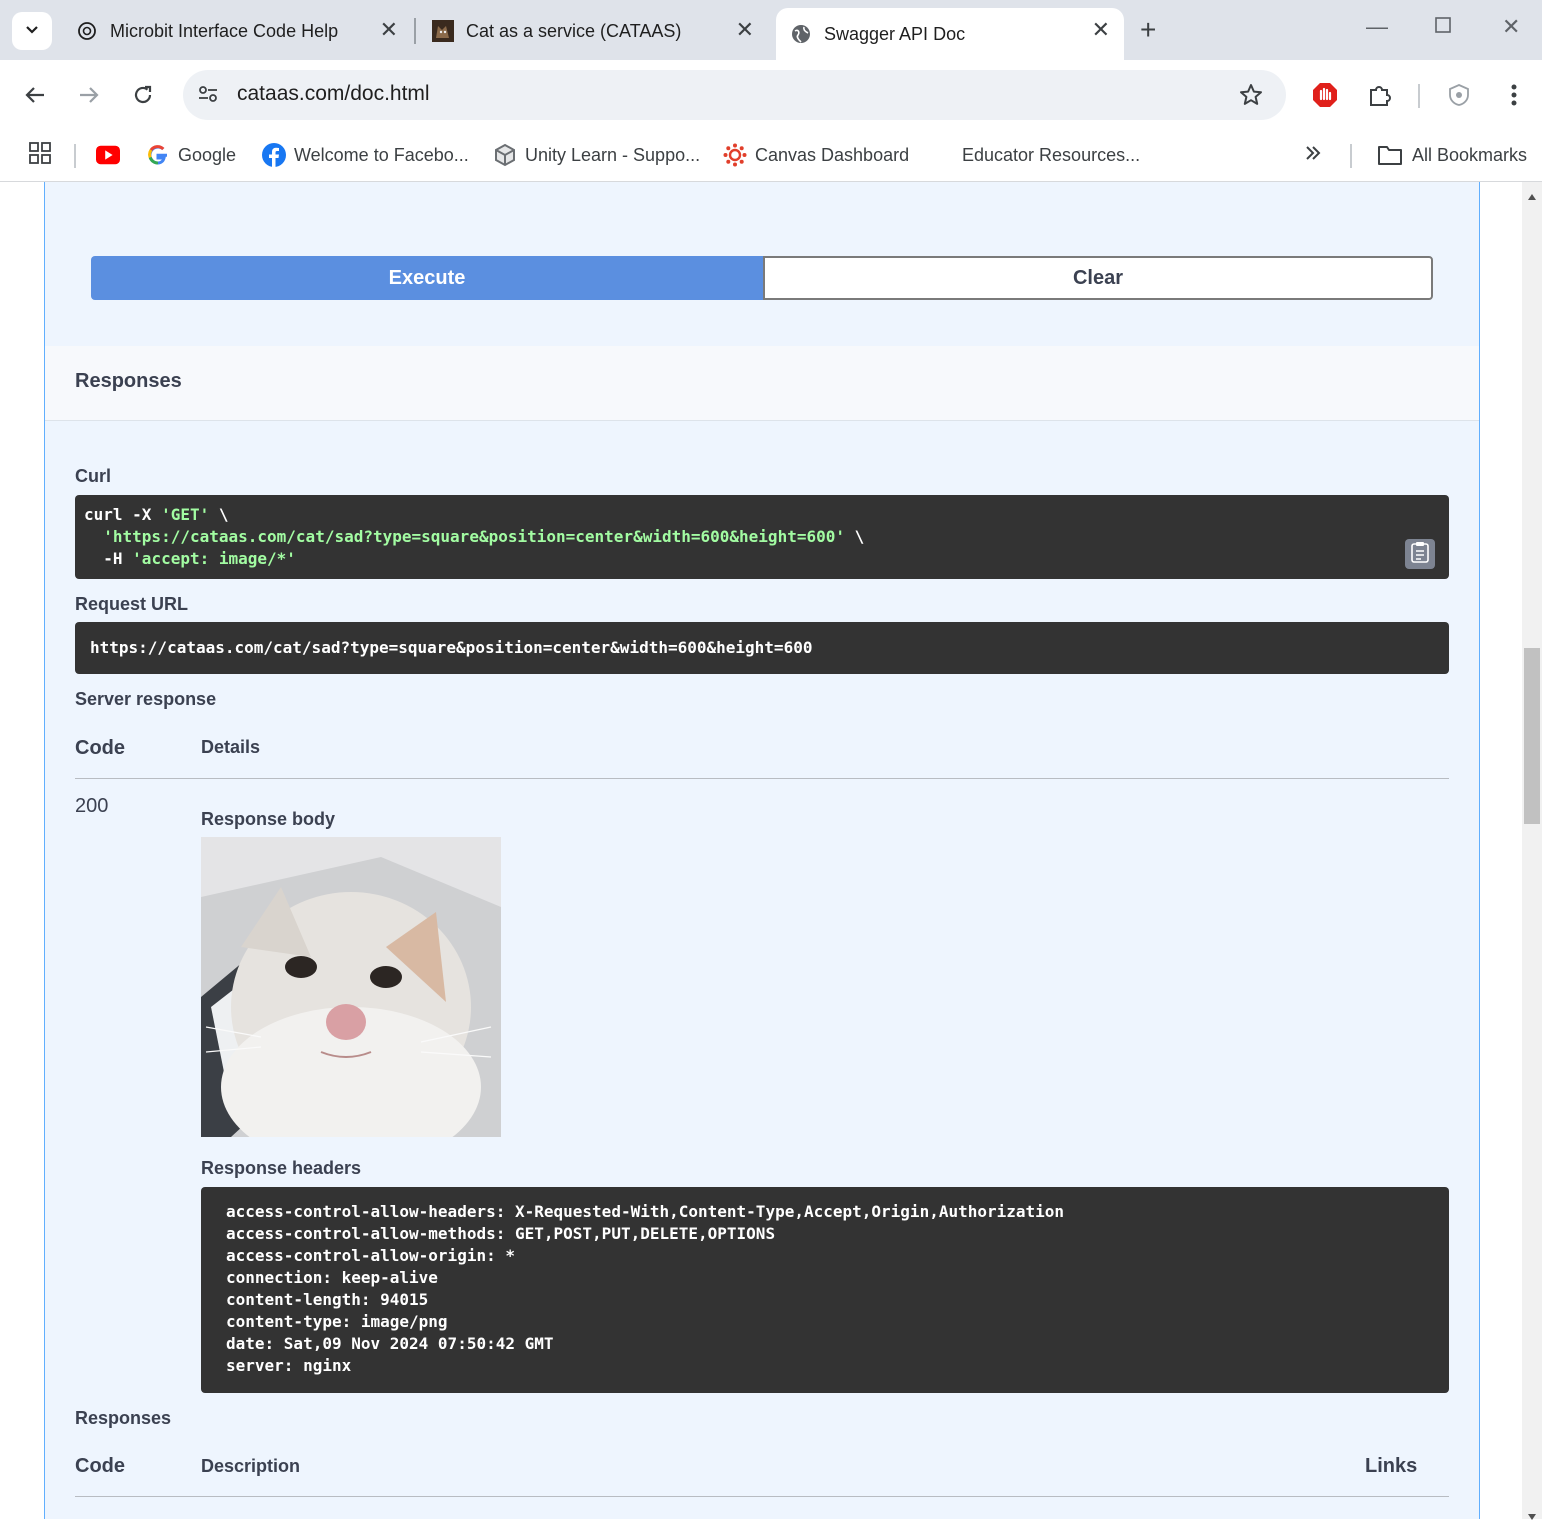 The height and width of the screenshot is (1526, 1542). I want to click on tab-search-button, so click(32, 31).